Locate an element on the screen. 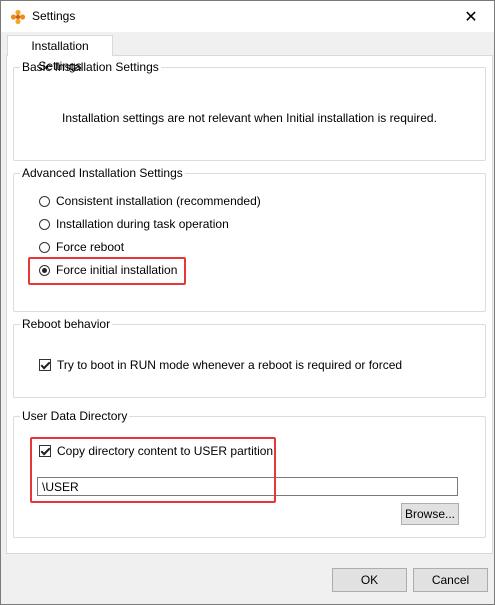 This screenshot has width=495, height=605. radio-installation-during-task: Installation during task operation is located at coordinates (134, 224).